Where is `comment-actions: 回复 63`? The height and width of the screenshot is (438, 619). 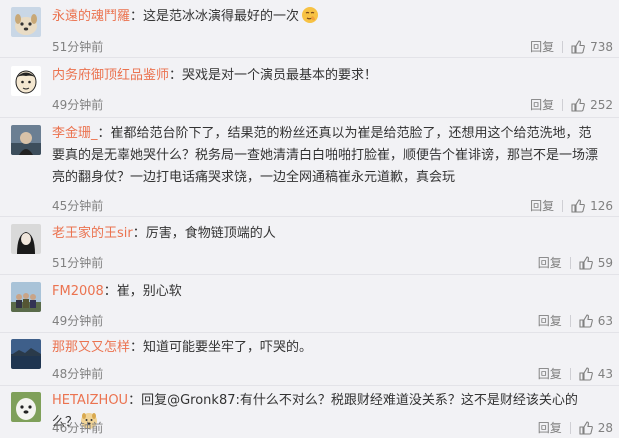 comment-actions: 回复 63 is located at coordinates (575, 320).